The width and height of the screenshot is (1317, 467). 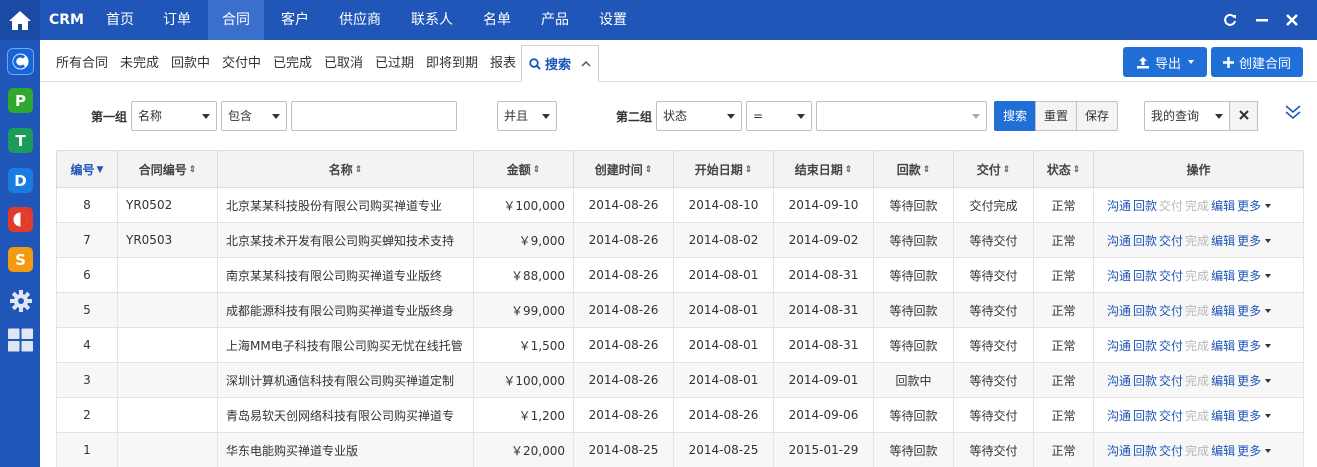 What do you see at coordinates (823, 169) in the screenshot?
I see `col-header-end: 结束日期 ⇕` at bounding box center [823, 169].